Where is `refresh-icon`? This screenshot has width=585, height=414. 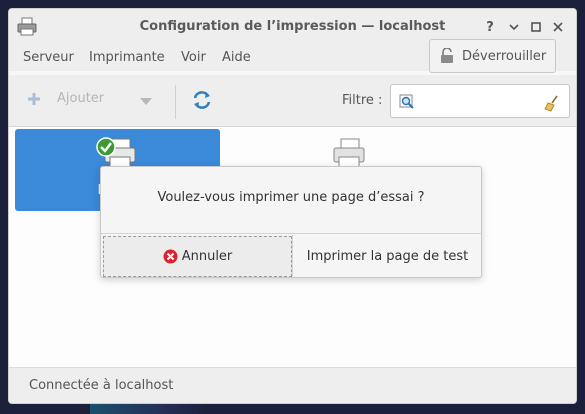 refresh-icon is located at coordinates (202, 100).